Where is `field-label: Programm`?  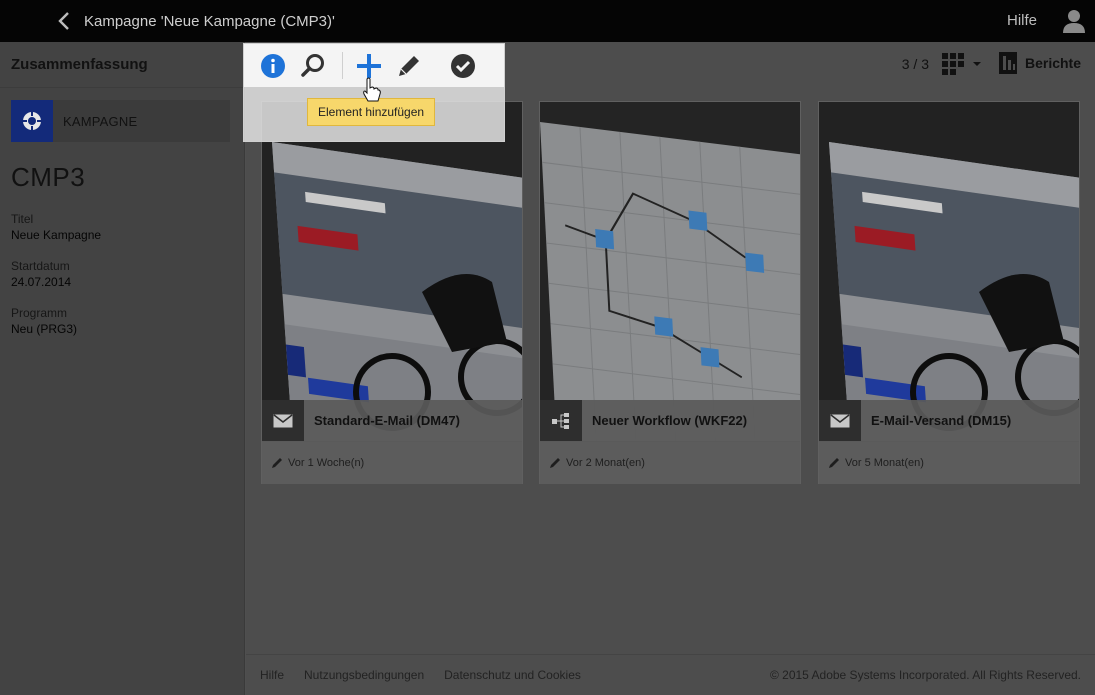 field-label: Programm is located at coordinates (39, 313).